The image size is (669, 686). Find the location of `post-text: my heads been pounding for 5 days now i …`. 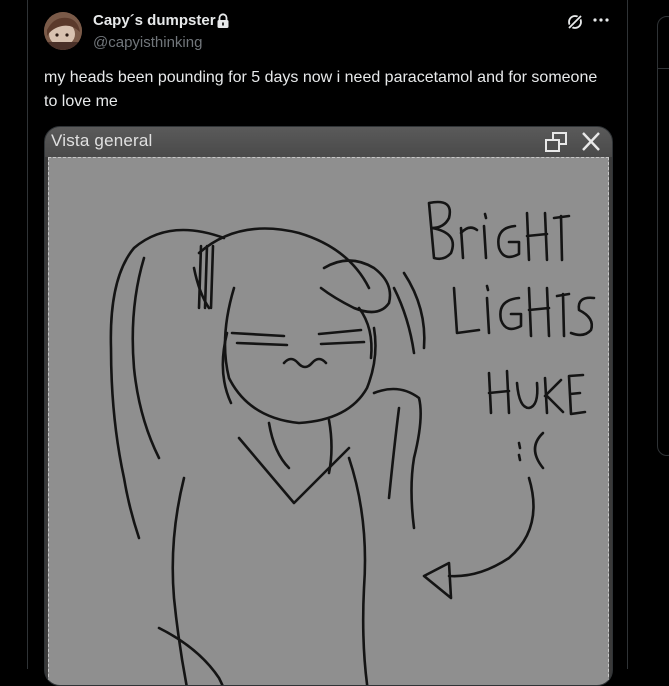

post-text: my heads been pounding for 5 days now i … is located at coordinates (321, 89).